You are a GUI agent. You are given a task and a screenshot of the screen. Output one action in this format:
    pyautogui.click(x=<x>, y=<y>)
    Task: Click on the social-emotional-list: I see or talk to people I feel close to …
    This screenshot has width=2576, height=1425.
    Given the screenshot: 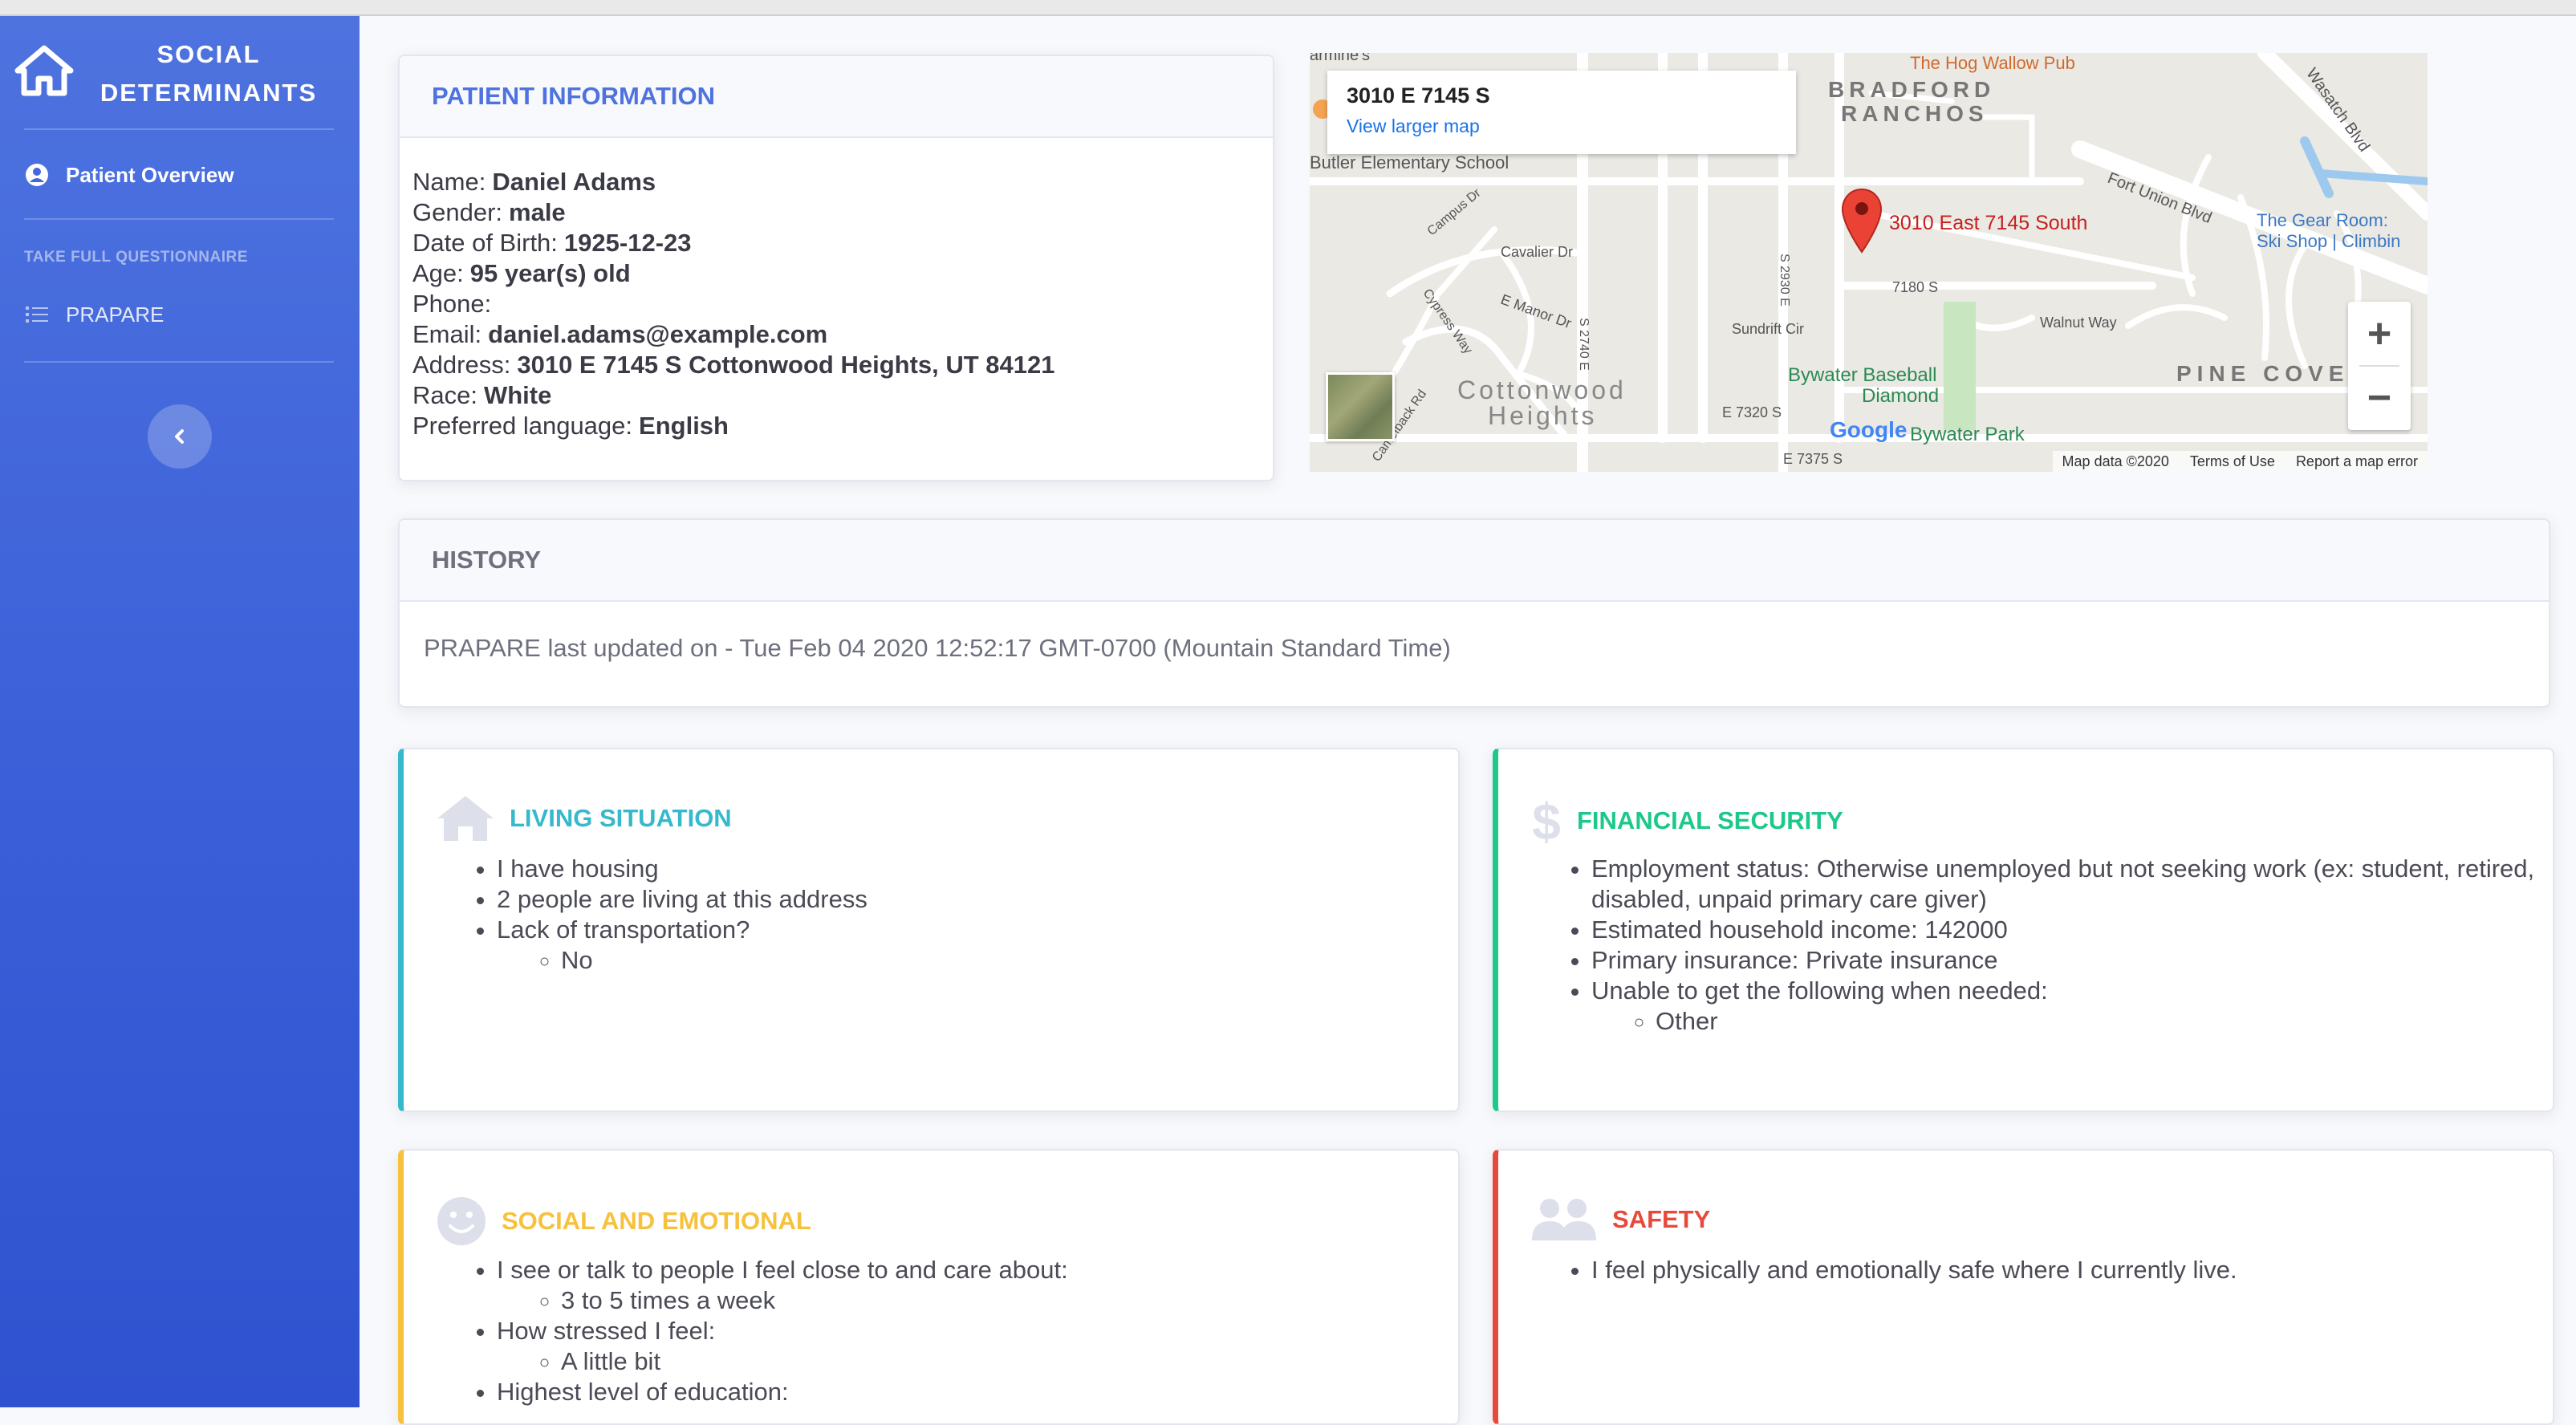 What is the action you would take?
    pyautogui.click(x=768, y=1331)
    